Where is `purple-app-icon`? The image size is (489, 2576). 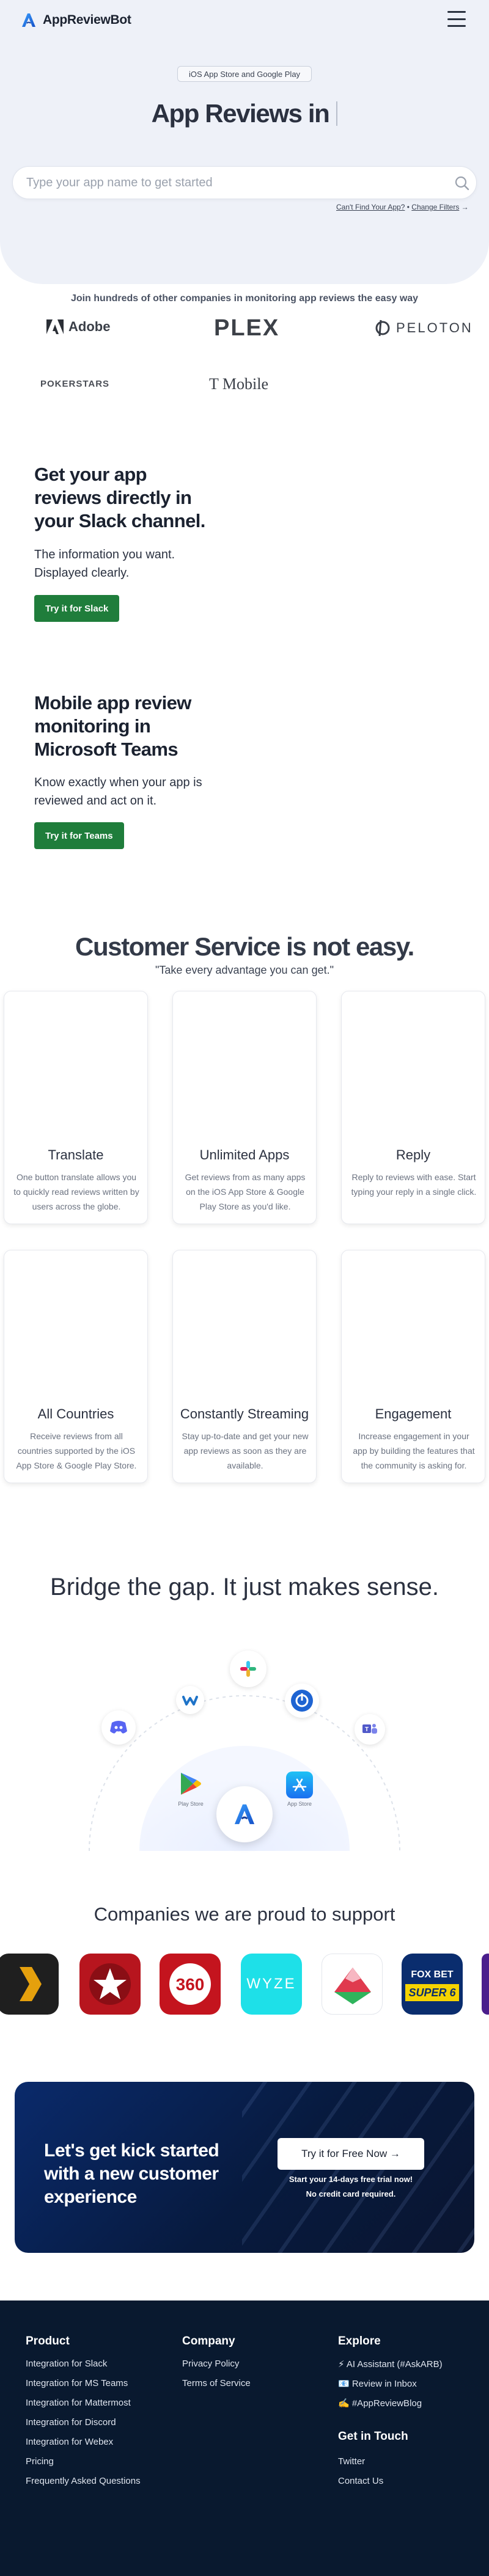 purple-app-icon is located at coordinates (485, 1984).